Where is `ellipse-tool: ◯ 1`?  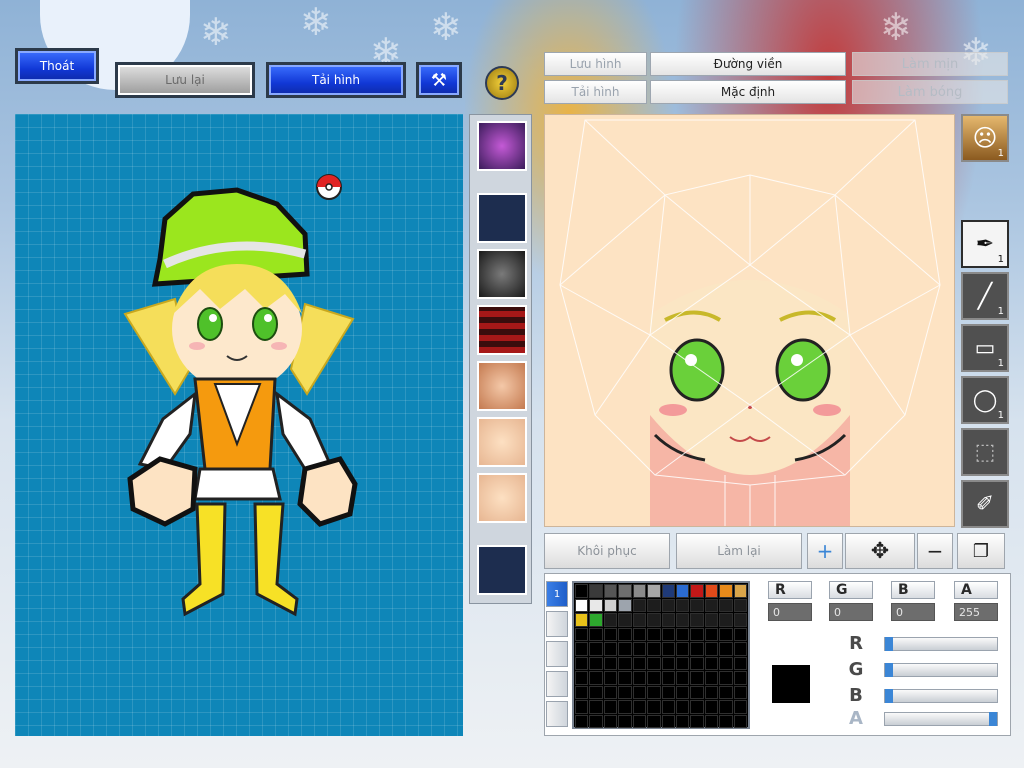 ellipse-tool: ◯ 1 is located at coordinates (985, 400).